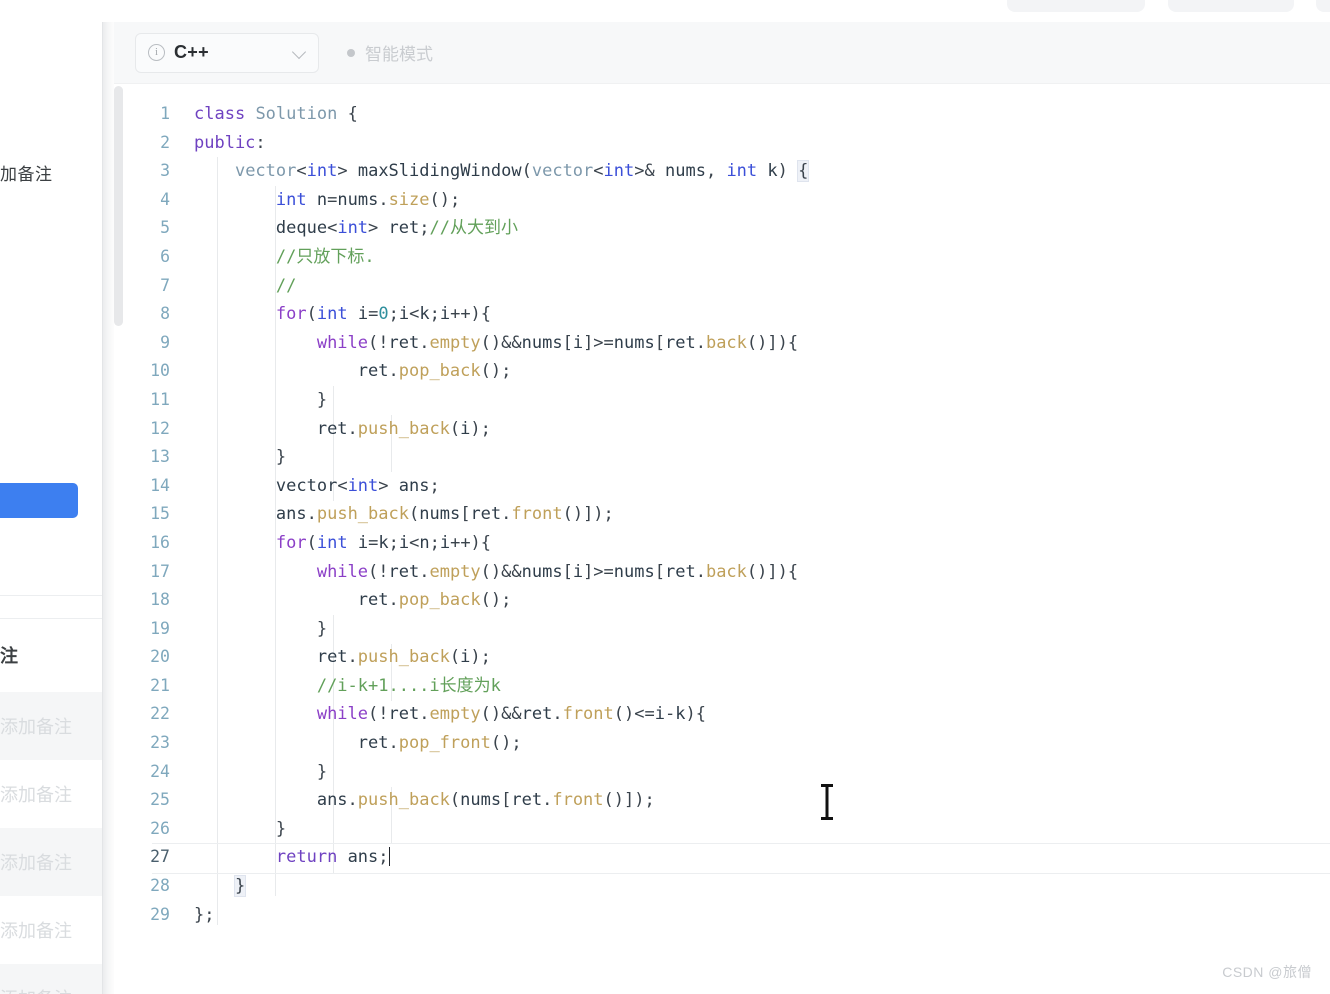 The height and width of the screenshot is (994, 1330). What do you see at coordinates (165, 314) in the screenshot?
I see `line-number: 8` at bounding box center [165, 314].